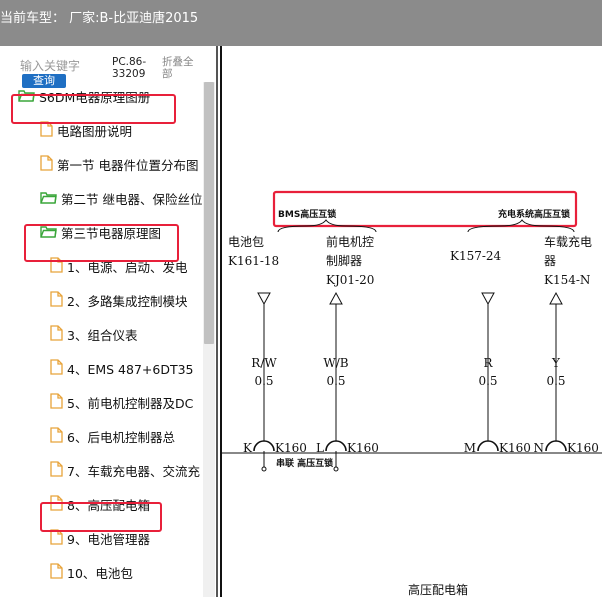  I want to click on tree-item: 8、高压配电箱, so click(126, 504).